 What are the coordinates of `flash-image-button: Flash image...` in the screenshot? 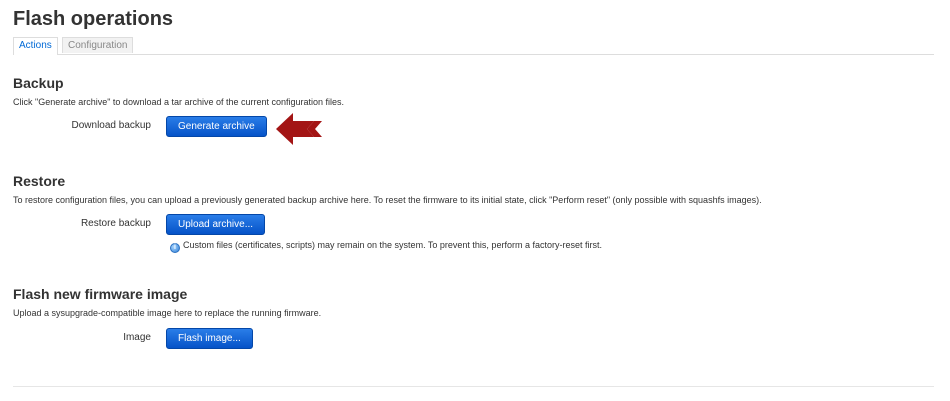 It's located at (209, 338).